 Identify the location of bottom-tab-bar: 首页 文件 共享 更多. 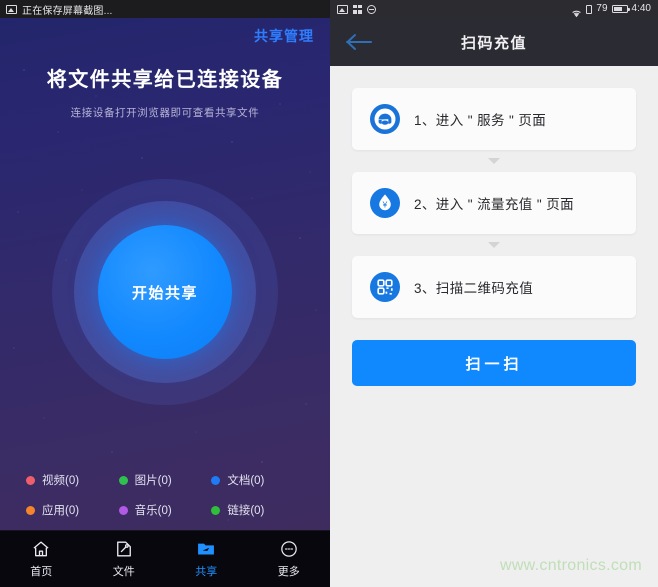
(165, 558).